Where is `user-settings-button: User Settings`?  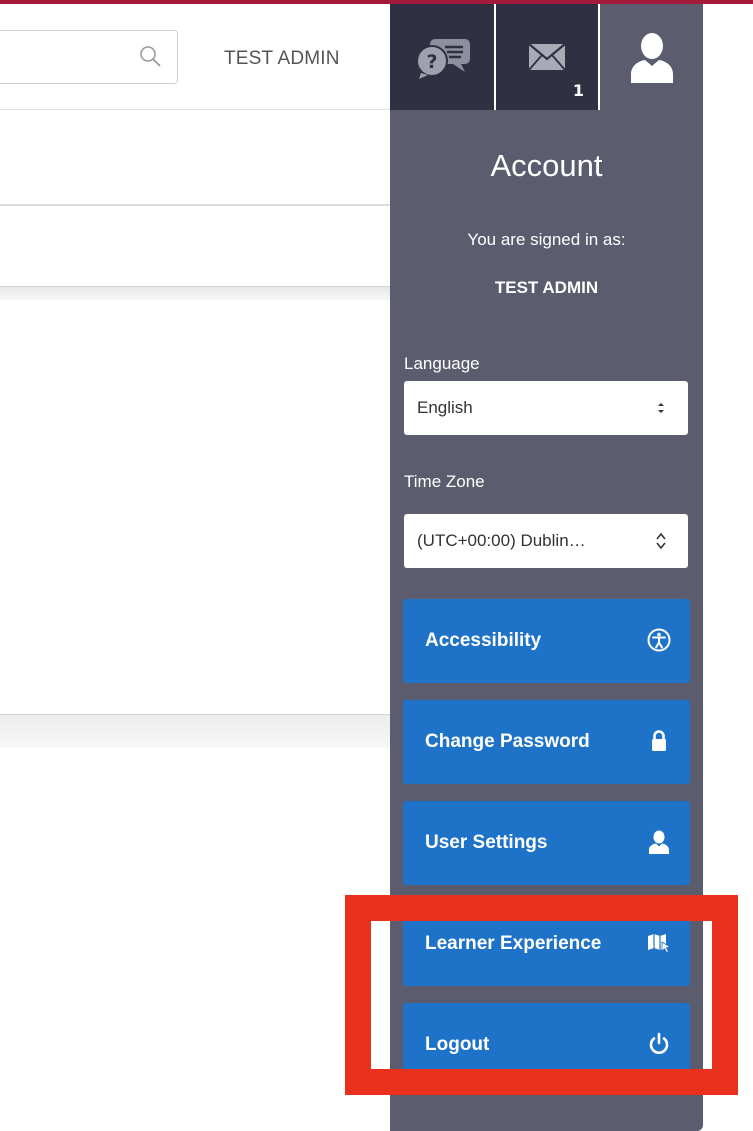 user-settings-button: User Settings is located at coordinates (546, 843).